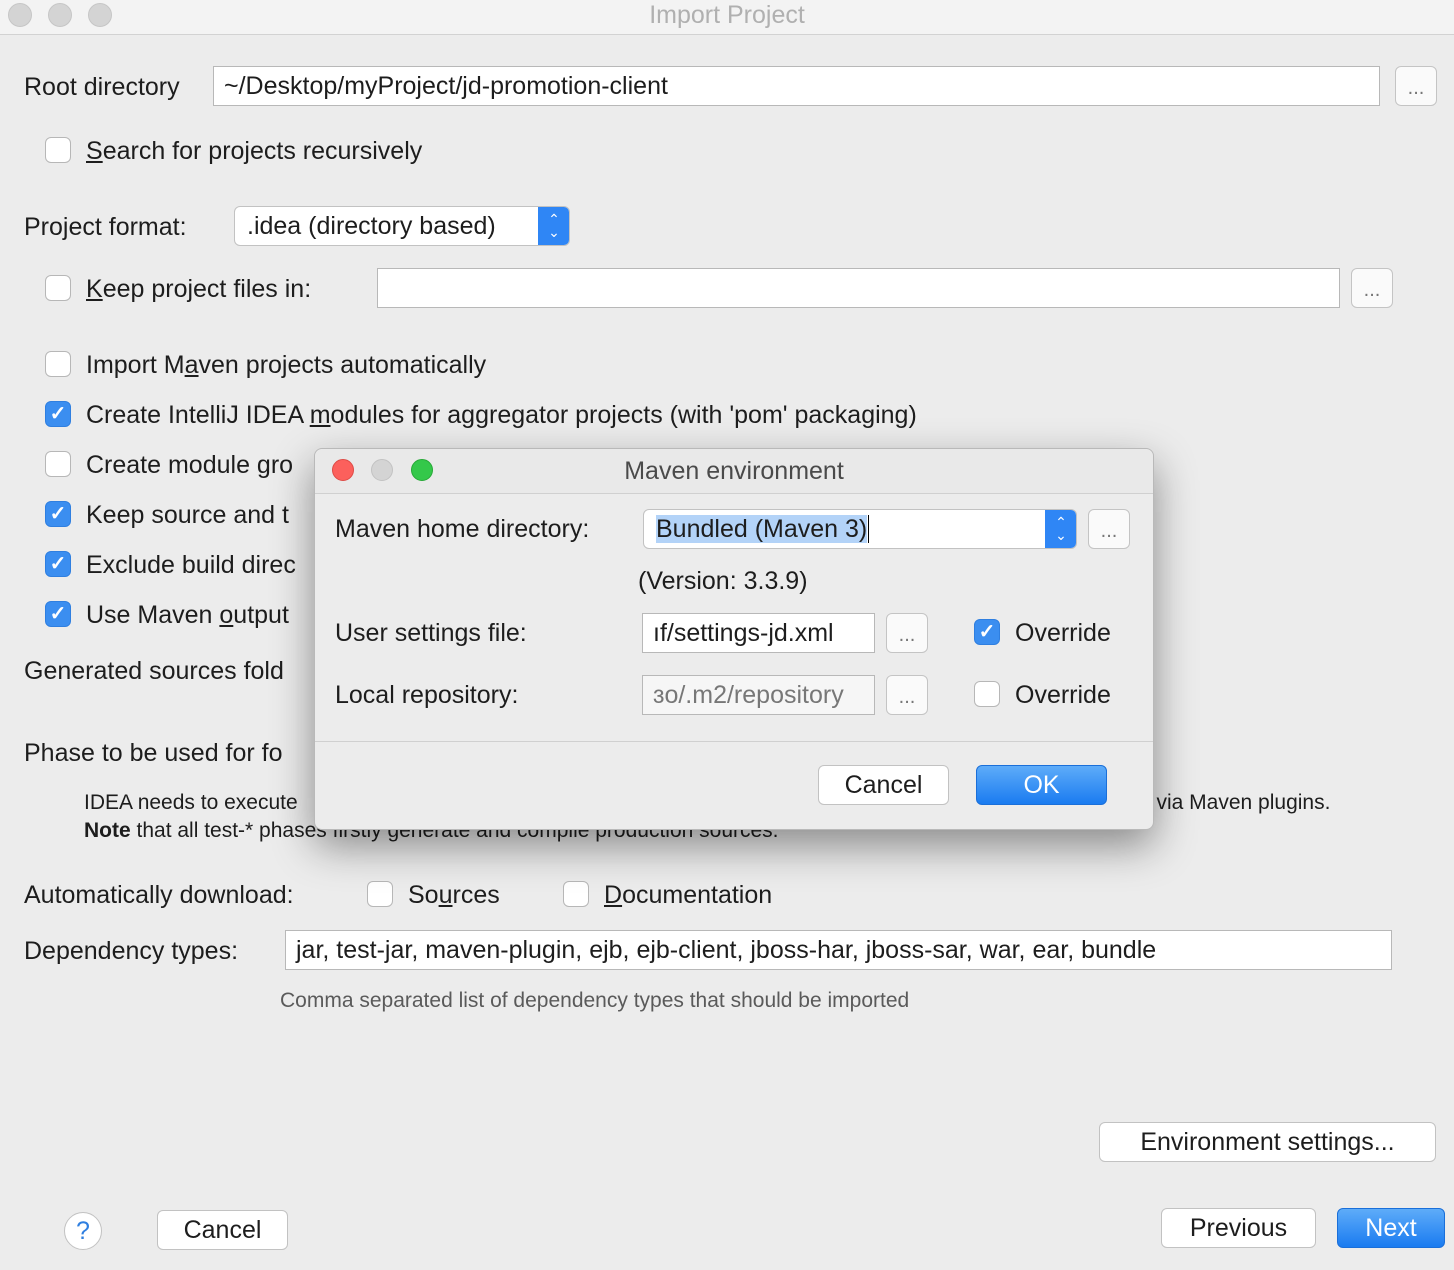 The image size is (1454, 1270). What do you see at coordinates (462, 529) in the screenshot?
I see `maven-home-label: Maven home directory:` at bounding box center [462, 529].